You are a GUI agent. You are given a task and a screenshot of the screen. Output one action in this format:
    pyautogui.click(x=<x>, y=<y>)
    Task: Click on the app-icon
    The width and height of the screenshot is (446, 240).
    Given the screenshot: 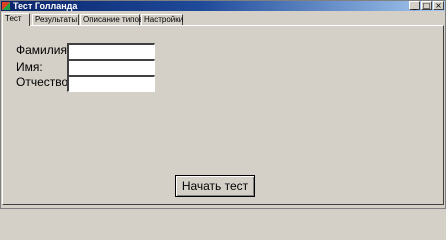 What is the action you would take?
    pyautogui.click(x=6, y=6)
    